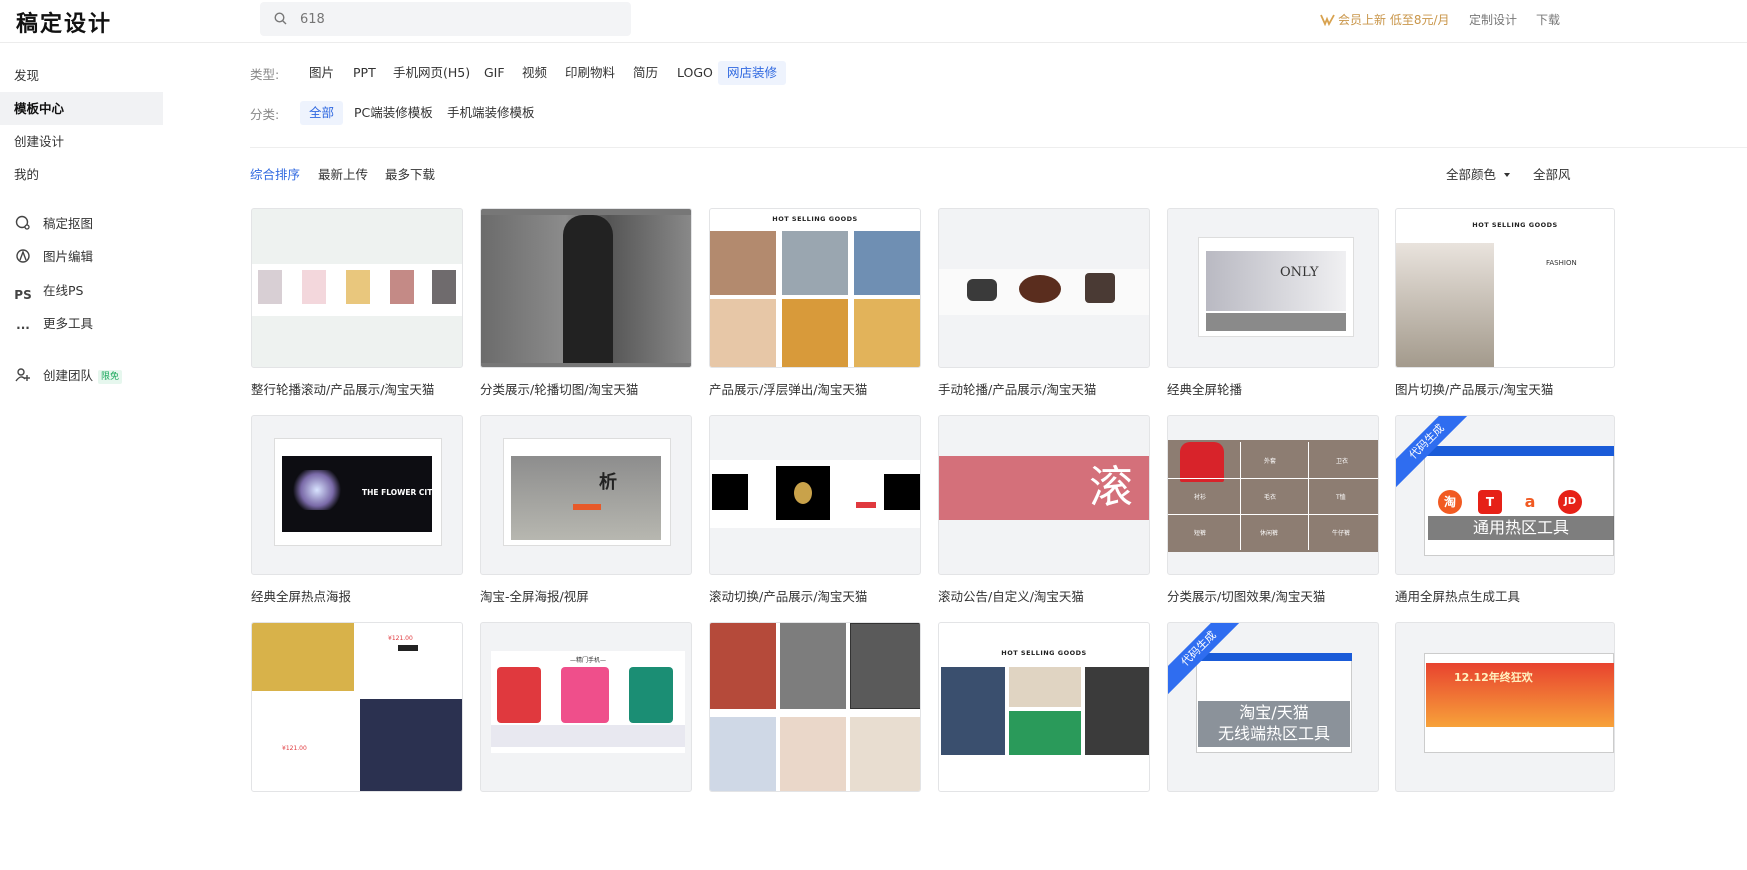  I want to click on nav-create-design: 创建设计, so click(81, 141).